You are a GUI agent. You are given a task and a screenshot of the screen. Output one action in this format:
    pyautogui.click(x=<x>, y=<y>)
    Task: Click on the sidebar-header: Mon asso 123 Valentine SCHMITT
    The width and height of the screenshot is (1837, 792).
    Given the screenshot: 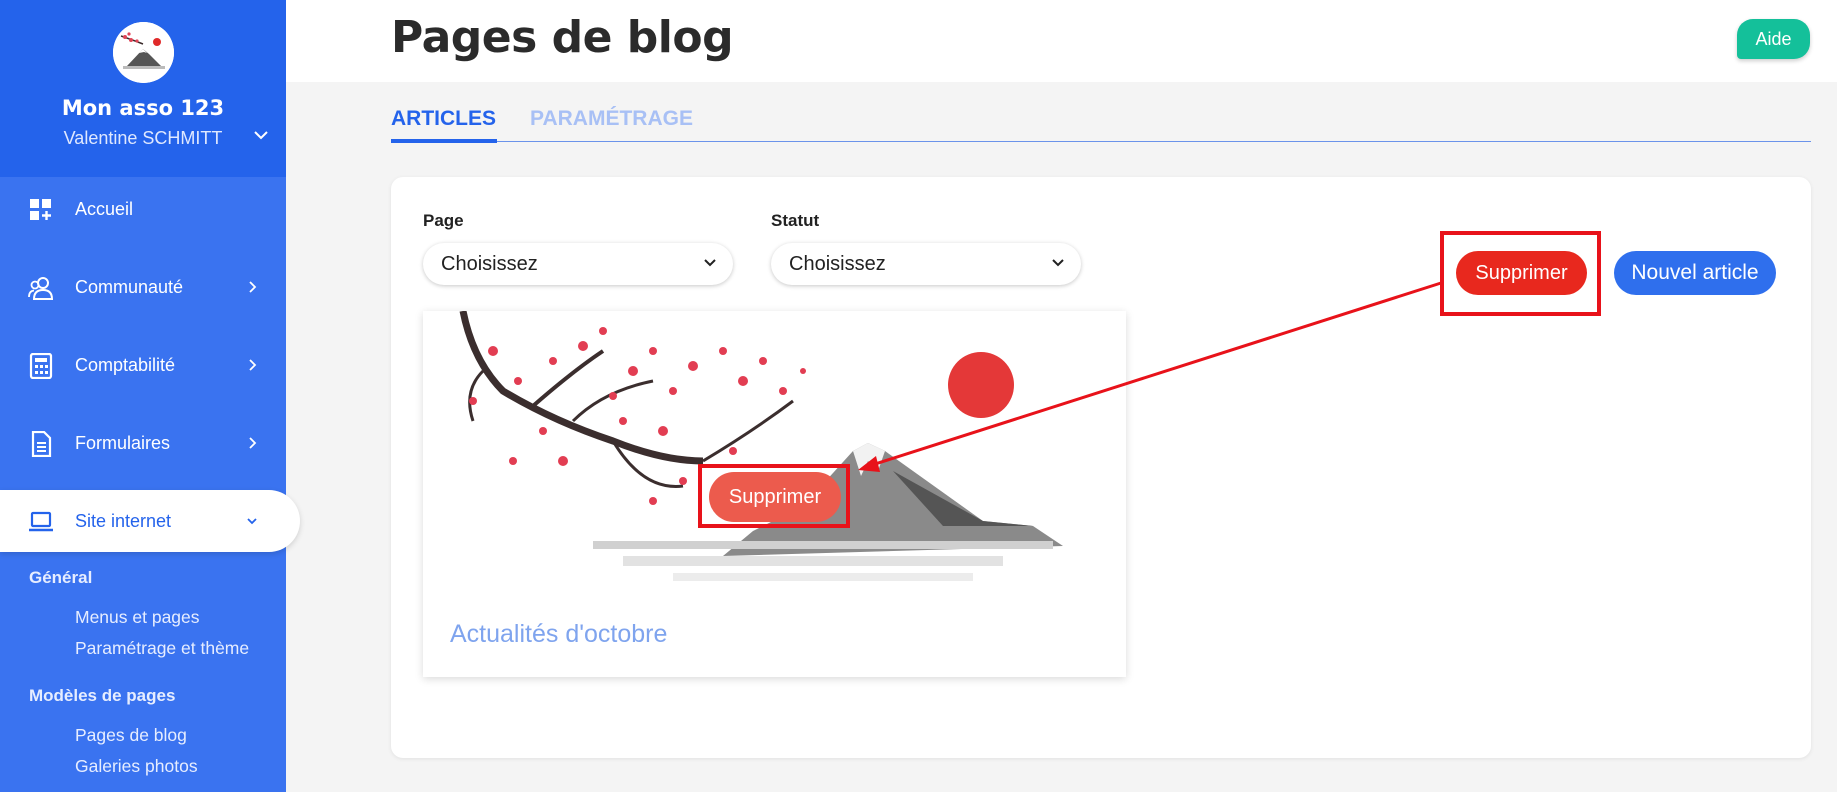 What is the action you would take?
    pyautogui.click(x=143, y=88)
    